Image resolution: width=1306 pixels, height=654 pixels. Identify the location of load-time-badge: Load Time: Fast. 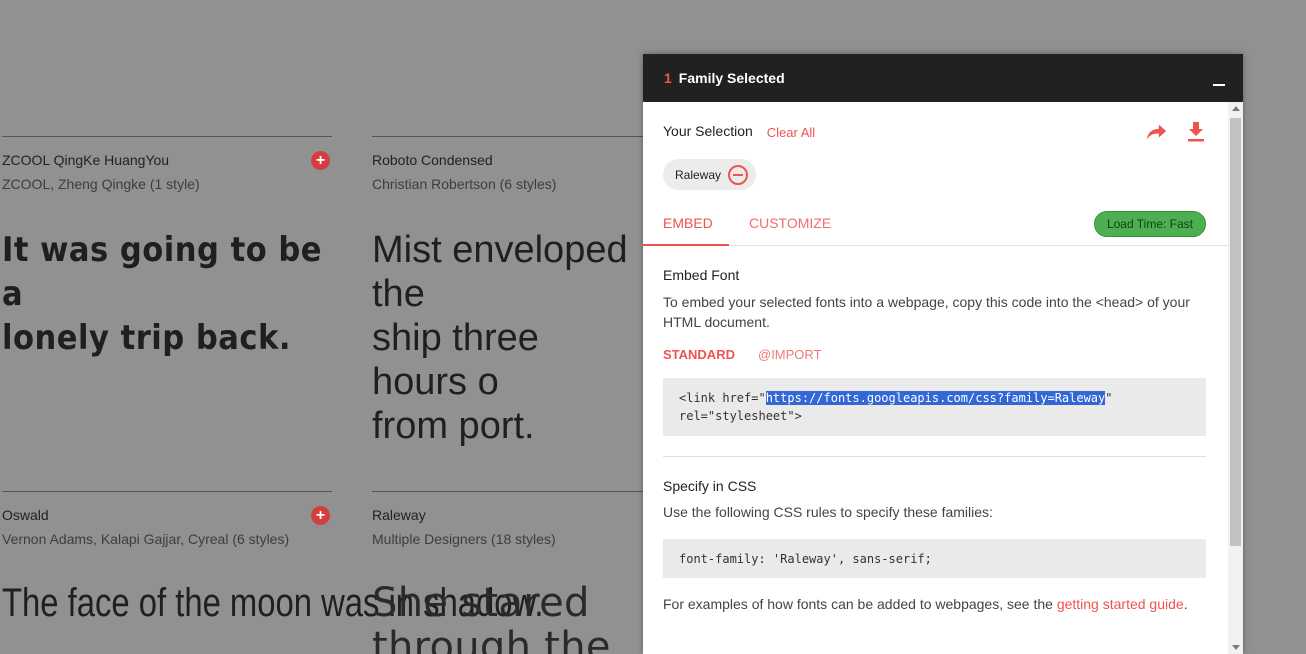
(1149, 224).